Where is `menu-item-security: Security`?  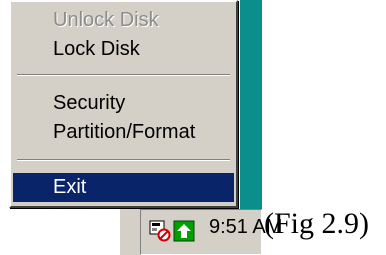 menu-item-security: Security is located at coordinates (123, 103).